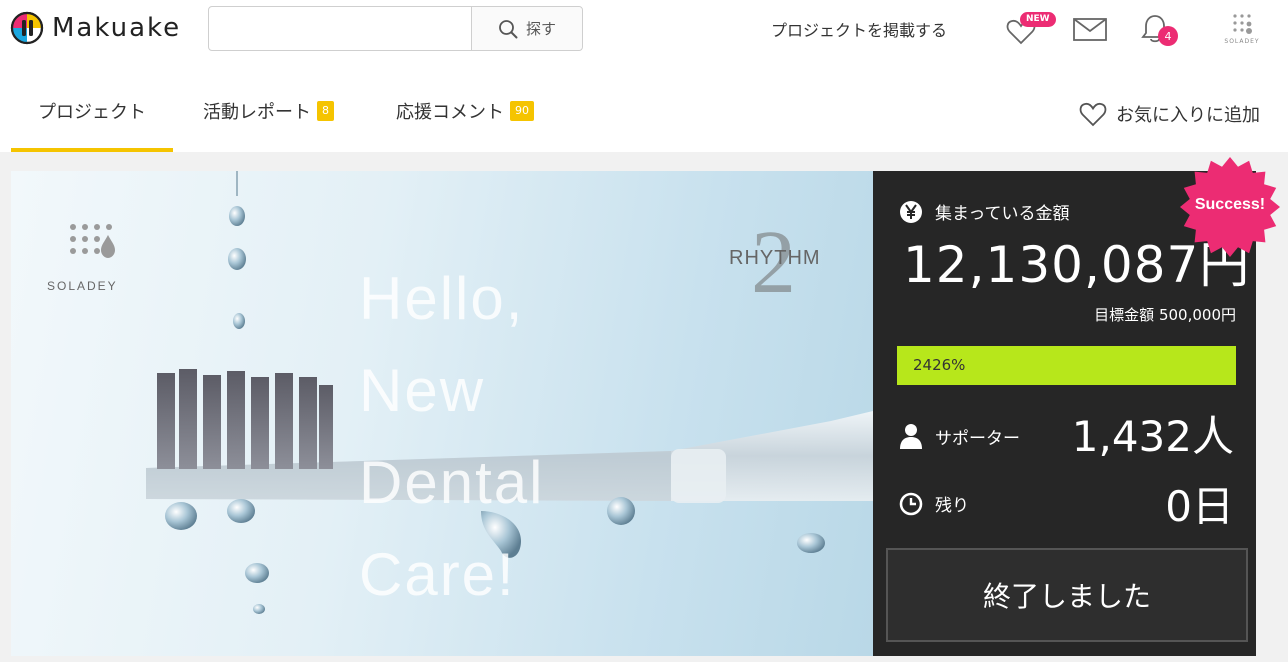 The width and height of the screenshot is (1288, 662). Describe the element at coordinates (422, 390) in the screenshot. I see `tagline-line: New` at that location.